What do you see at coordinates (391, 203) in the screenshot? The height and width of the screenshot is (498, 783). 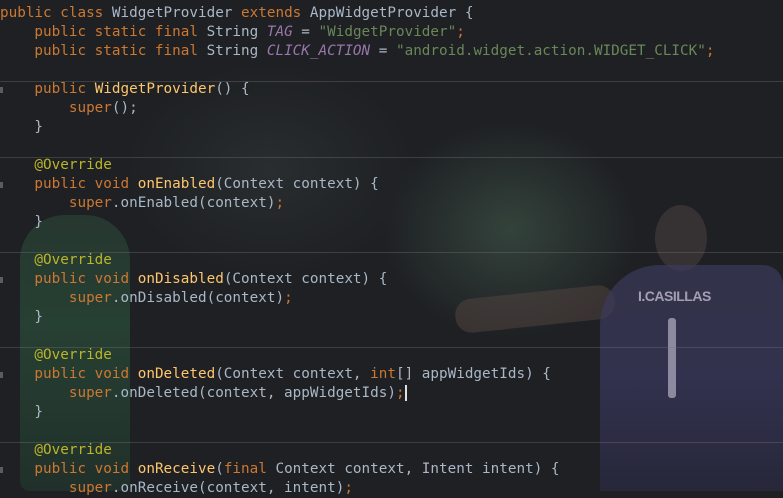 I see `code-line: super.onEnabled(context);` at bounding box center [391, 203].